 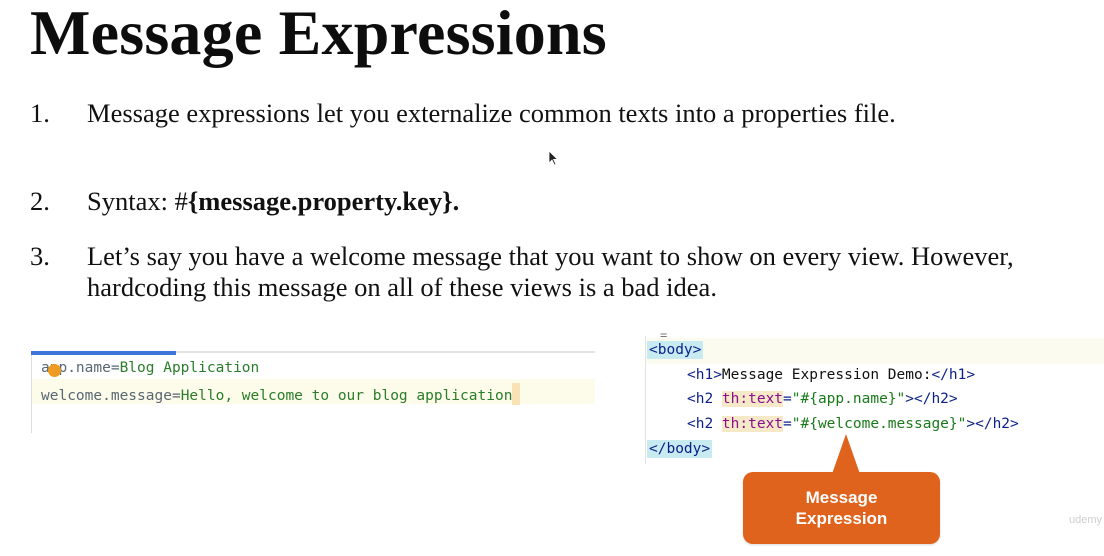 I want to click on body-close-tag: </body>, so click(x=680, y=449).